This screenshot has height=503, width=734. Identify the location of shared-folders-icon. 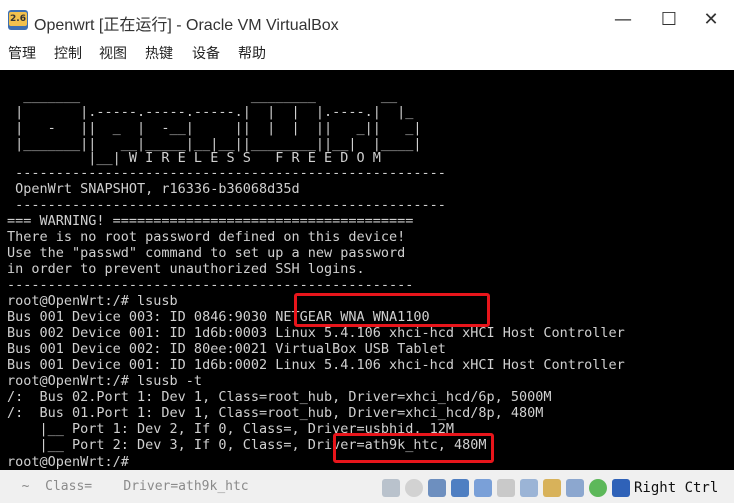
(506, 488).